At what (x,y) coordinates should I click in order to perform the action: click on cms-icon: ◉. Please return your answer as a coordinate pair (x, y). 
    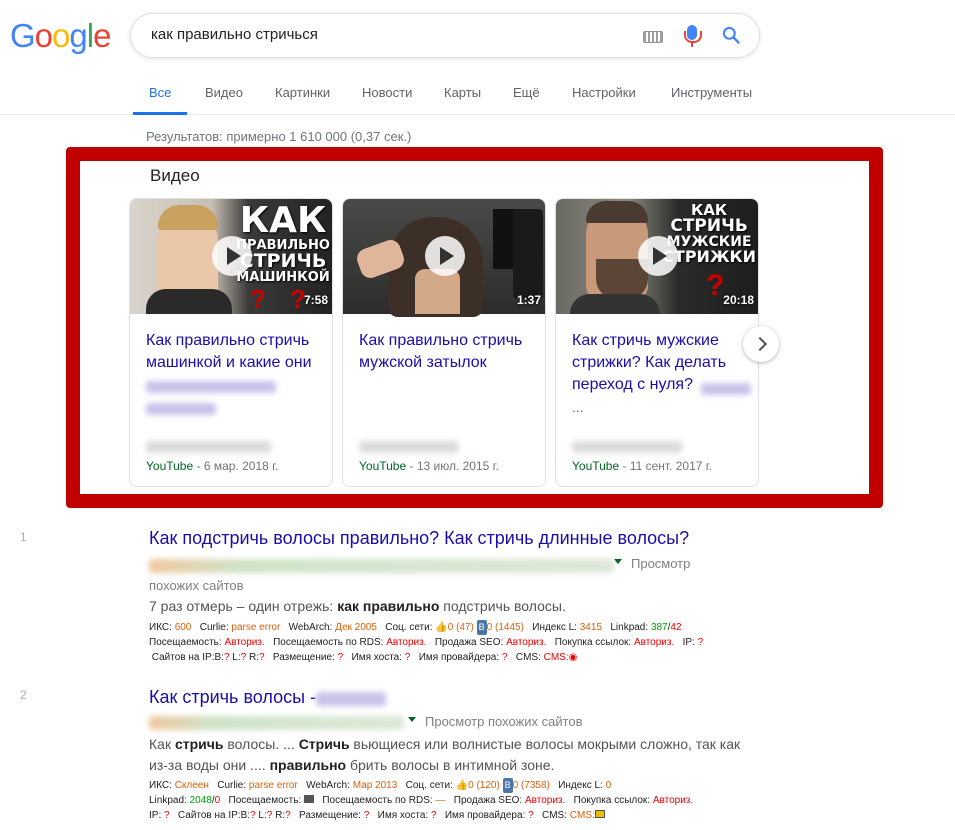
    Looking at the image, I should click on (573, 657).